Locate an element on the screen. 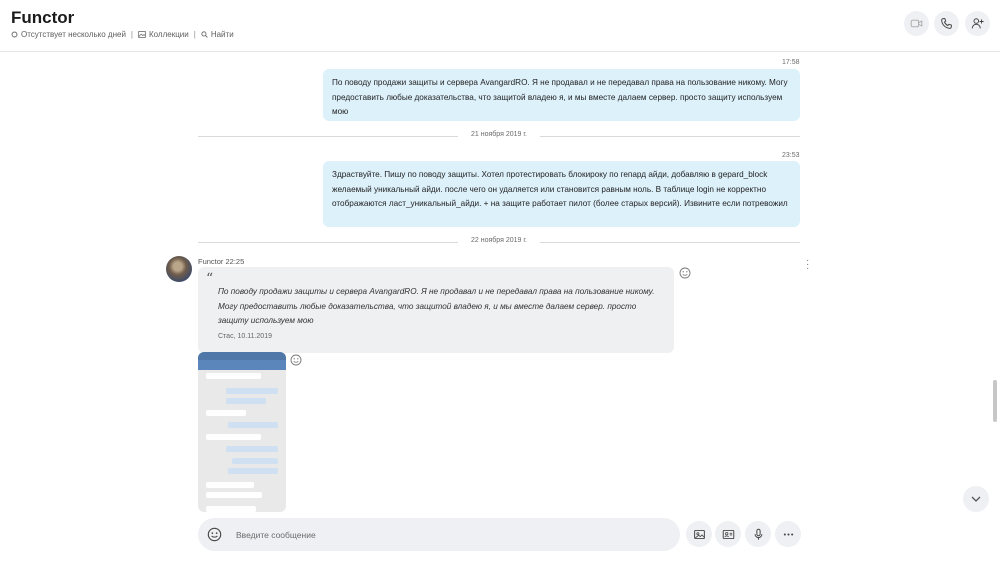  microphone-icon is located at coordinates (758, 534).